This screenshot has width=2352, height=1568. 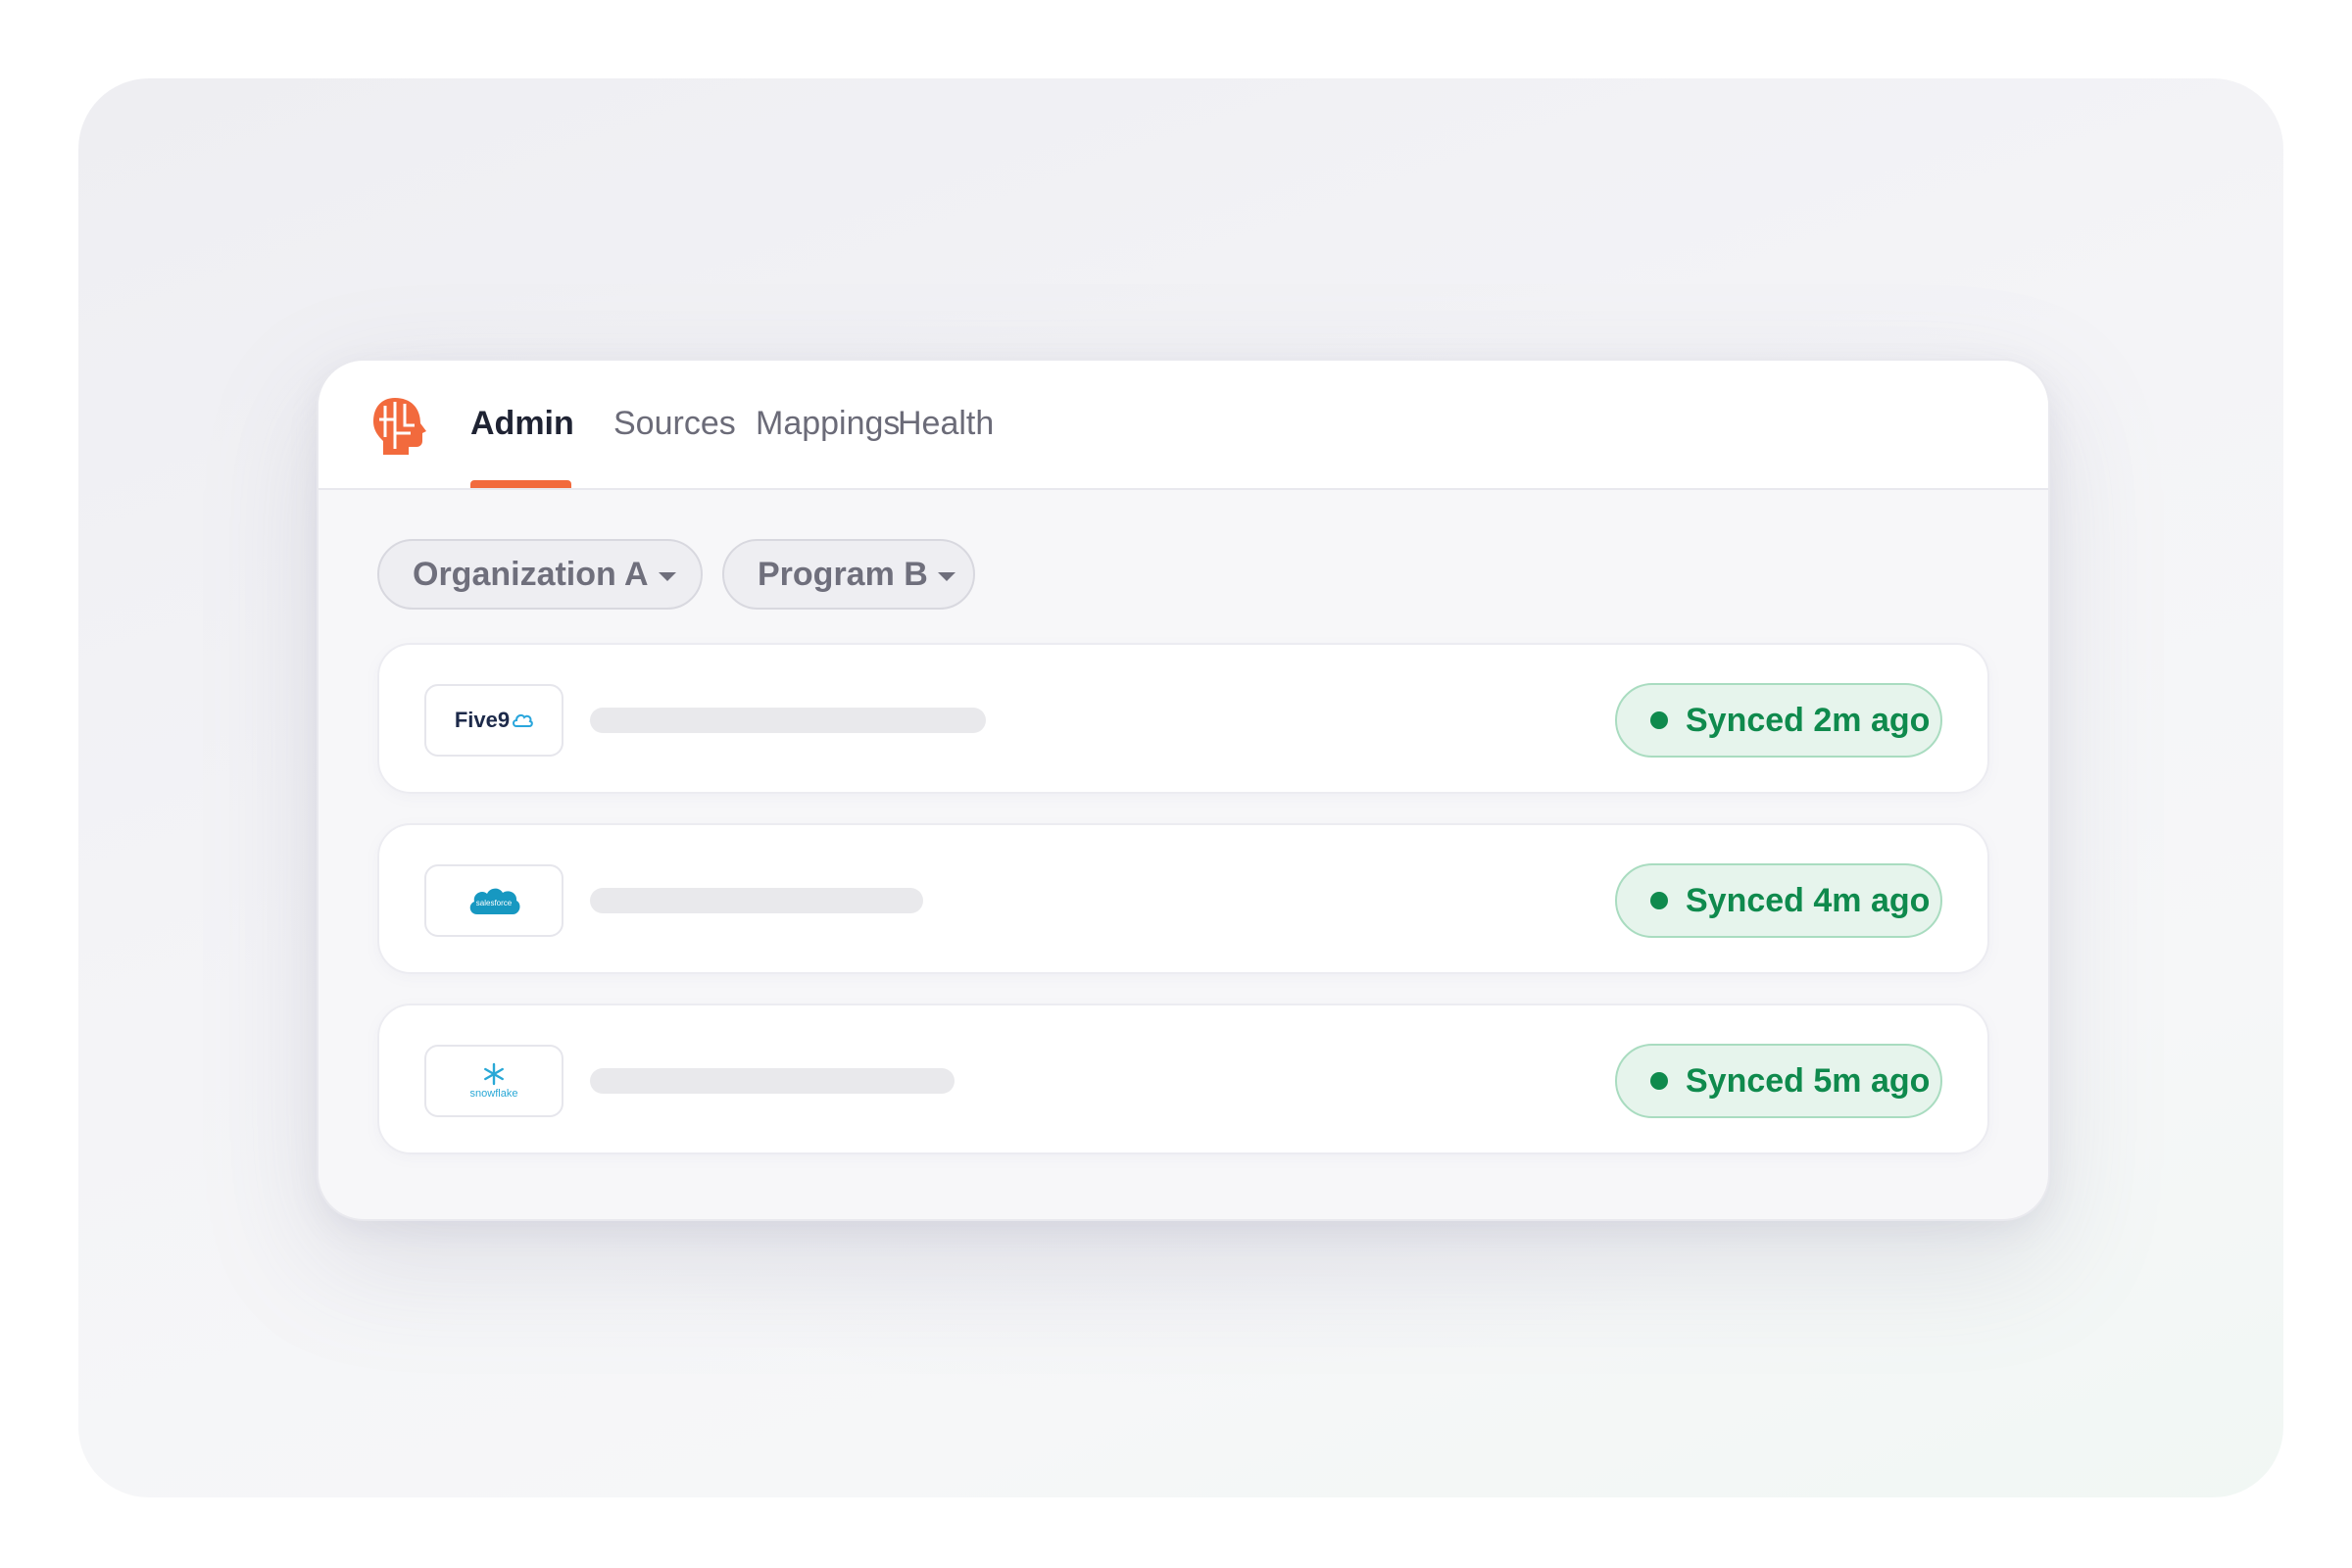 I want to click on program-filter: Program B, so click(x=848, y=574).